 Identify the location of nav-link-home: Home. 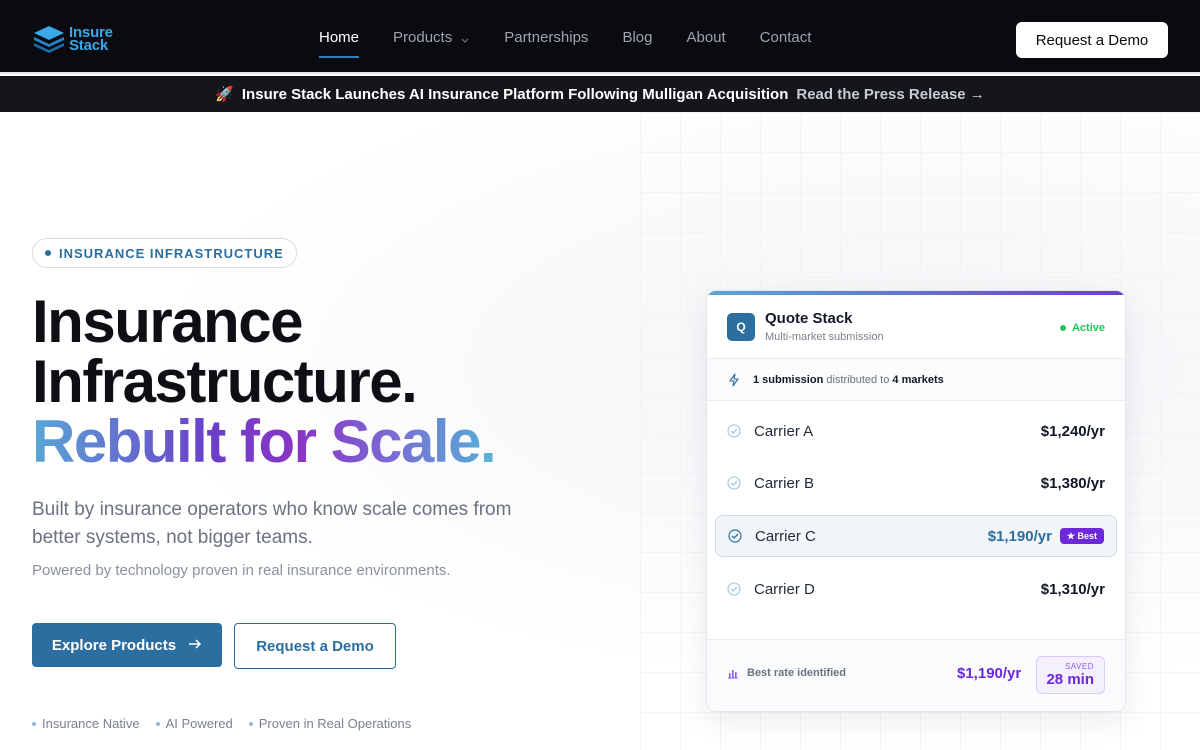
(339, 37).